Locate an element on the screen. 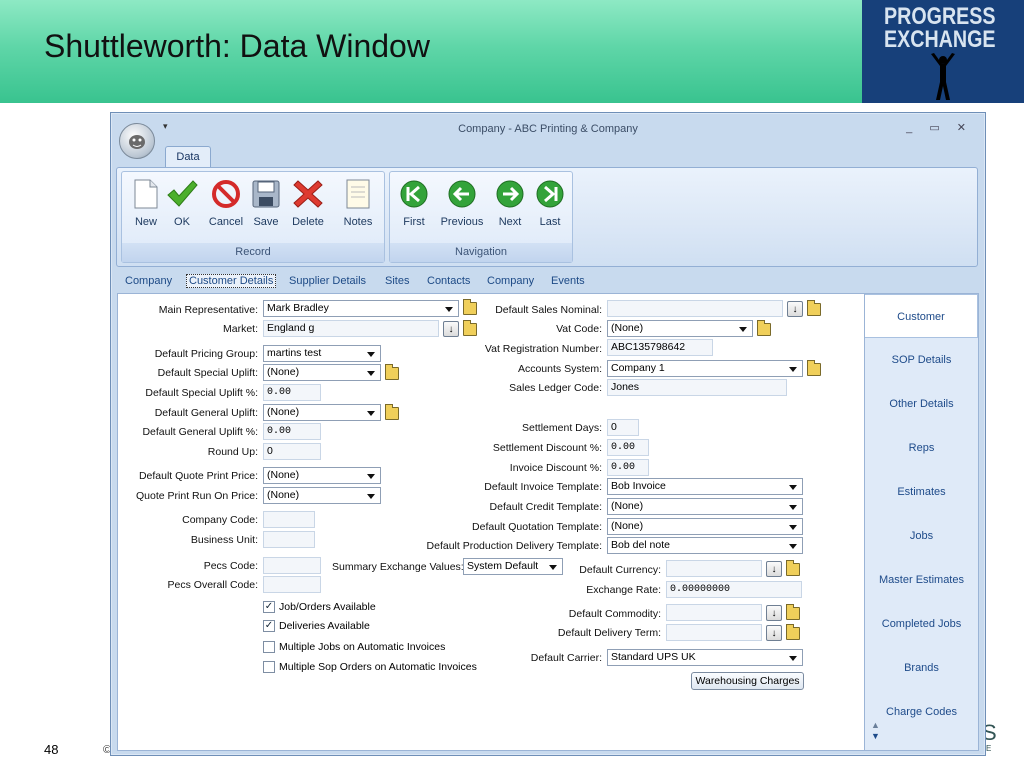  sales-ledger-field: Jones is located at coordinates (697, 387).